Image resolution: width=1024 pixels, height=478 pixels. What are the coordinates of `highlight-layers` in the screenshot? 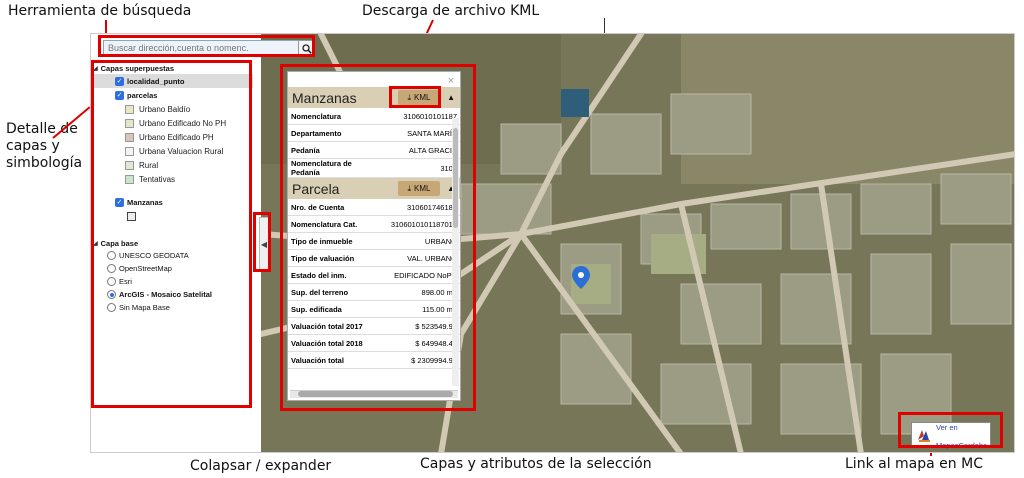 It's located at (171, 234).